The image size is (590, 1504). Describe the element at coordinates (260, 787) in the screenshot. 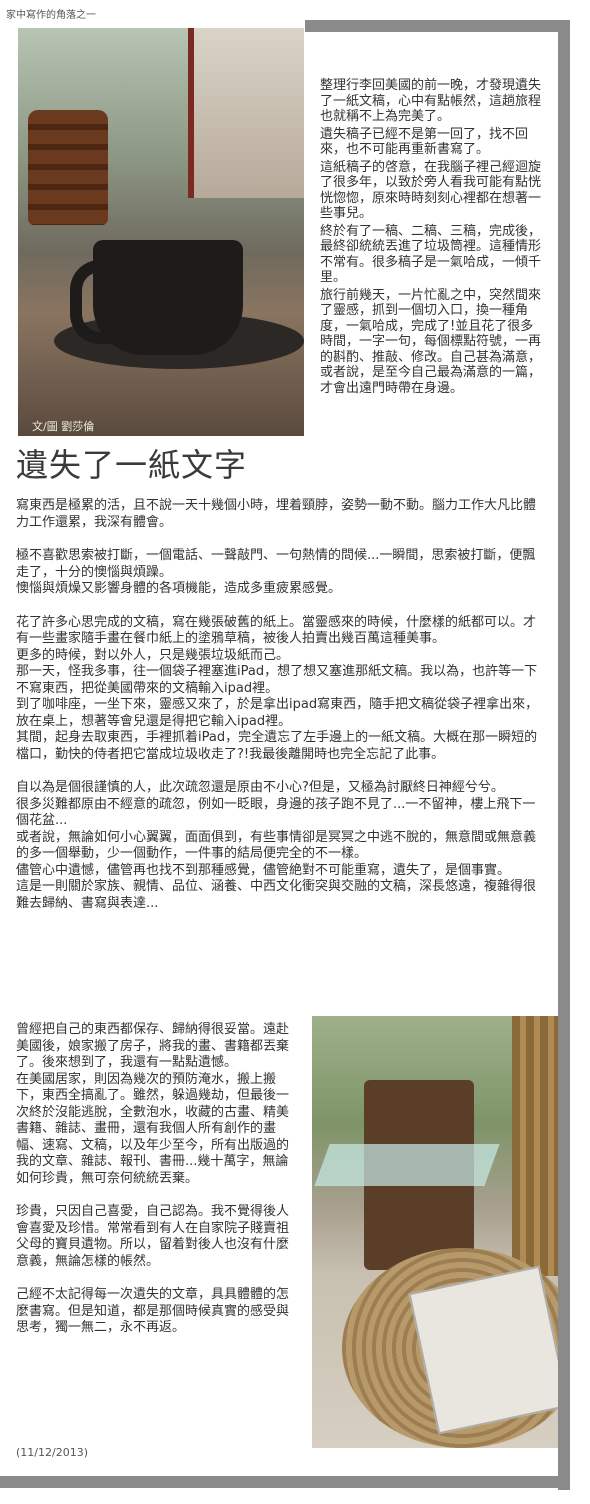

I see `body-paragraph: 自以為是個很謹慎的人，此次疏忽還是原由不小心?但是，又極為討厭終日神經兮兮。` at that location.